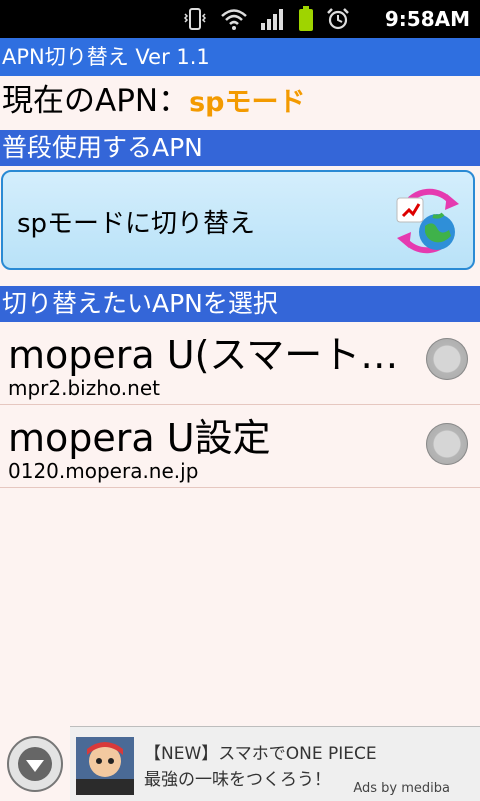 The height and width of the screenshot is (801, 480). Describe the element at coordinates (260, 754) in the screenshot. I see `ad-headline: 【NEW】スマホでONE PIECE` at that location.